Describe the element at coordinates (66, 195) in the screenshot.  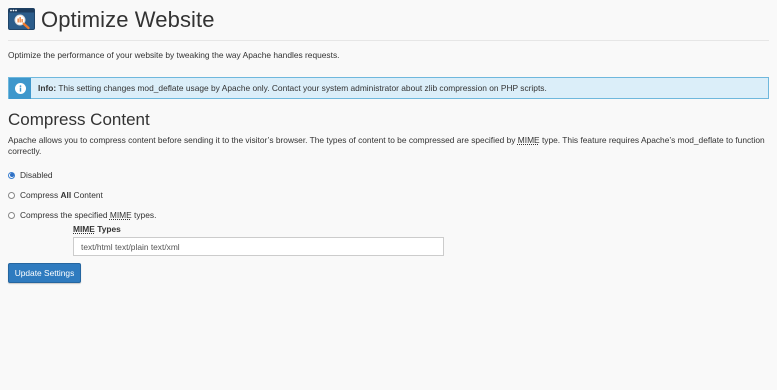
I see `radio-compress-all-bold: All` at that location.